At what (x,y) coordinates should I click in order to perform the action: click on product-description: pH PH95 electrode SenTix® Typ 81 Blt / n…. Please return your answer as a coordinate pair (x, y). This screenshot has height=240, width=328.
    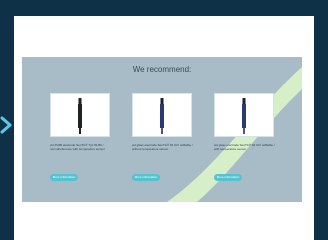
    Looking at the image, I should click on (77, 147).